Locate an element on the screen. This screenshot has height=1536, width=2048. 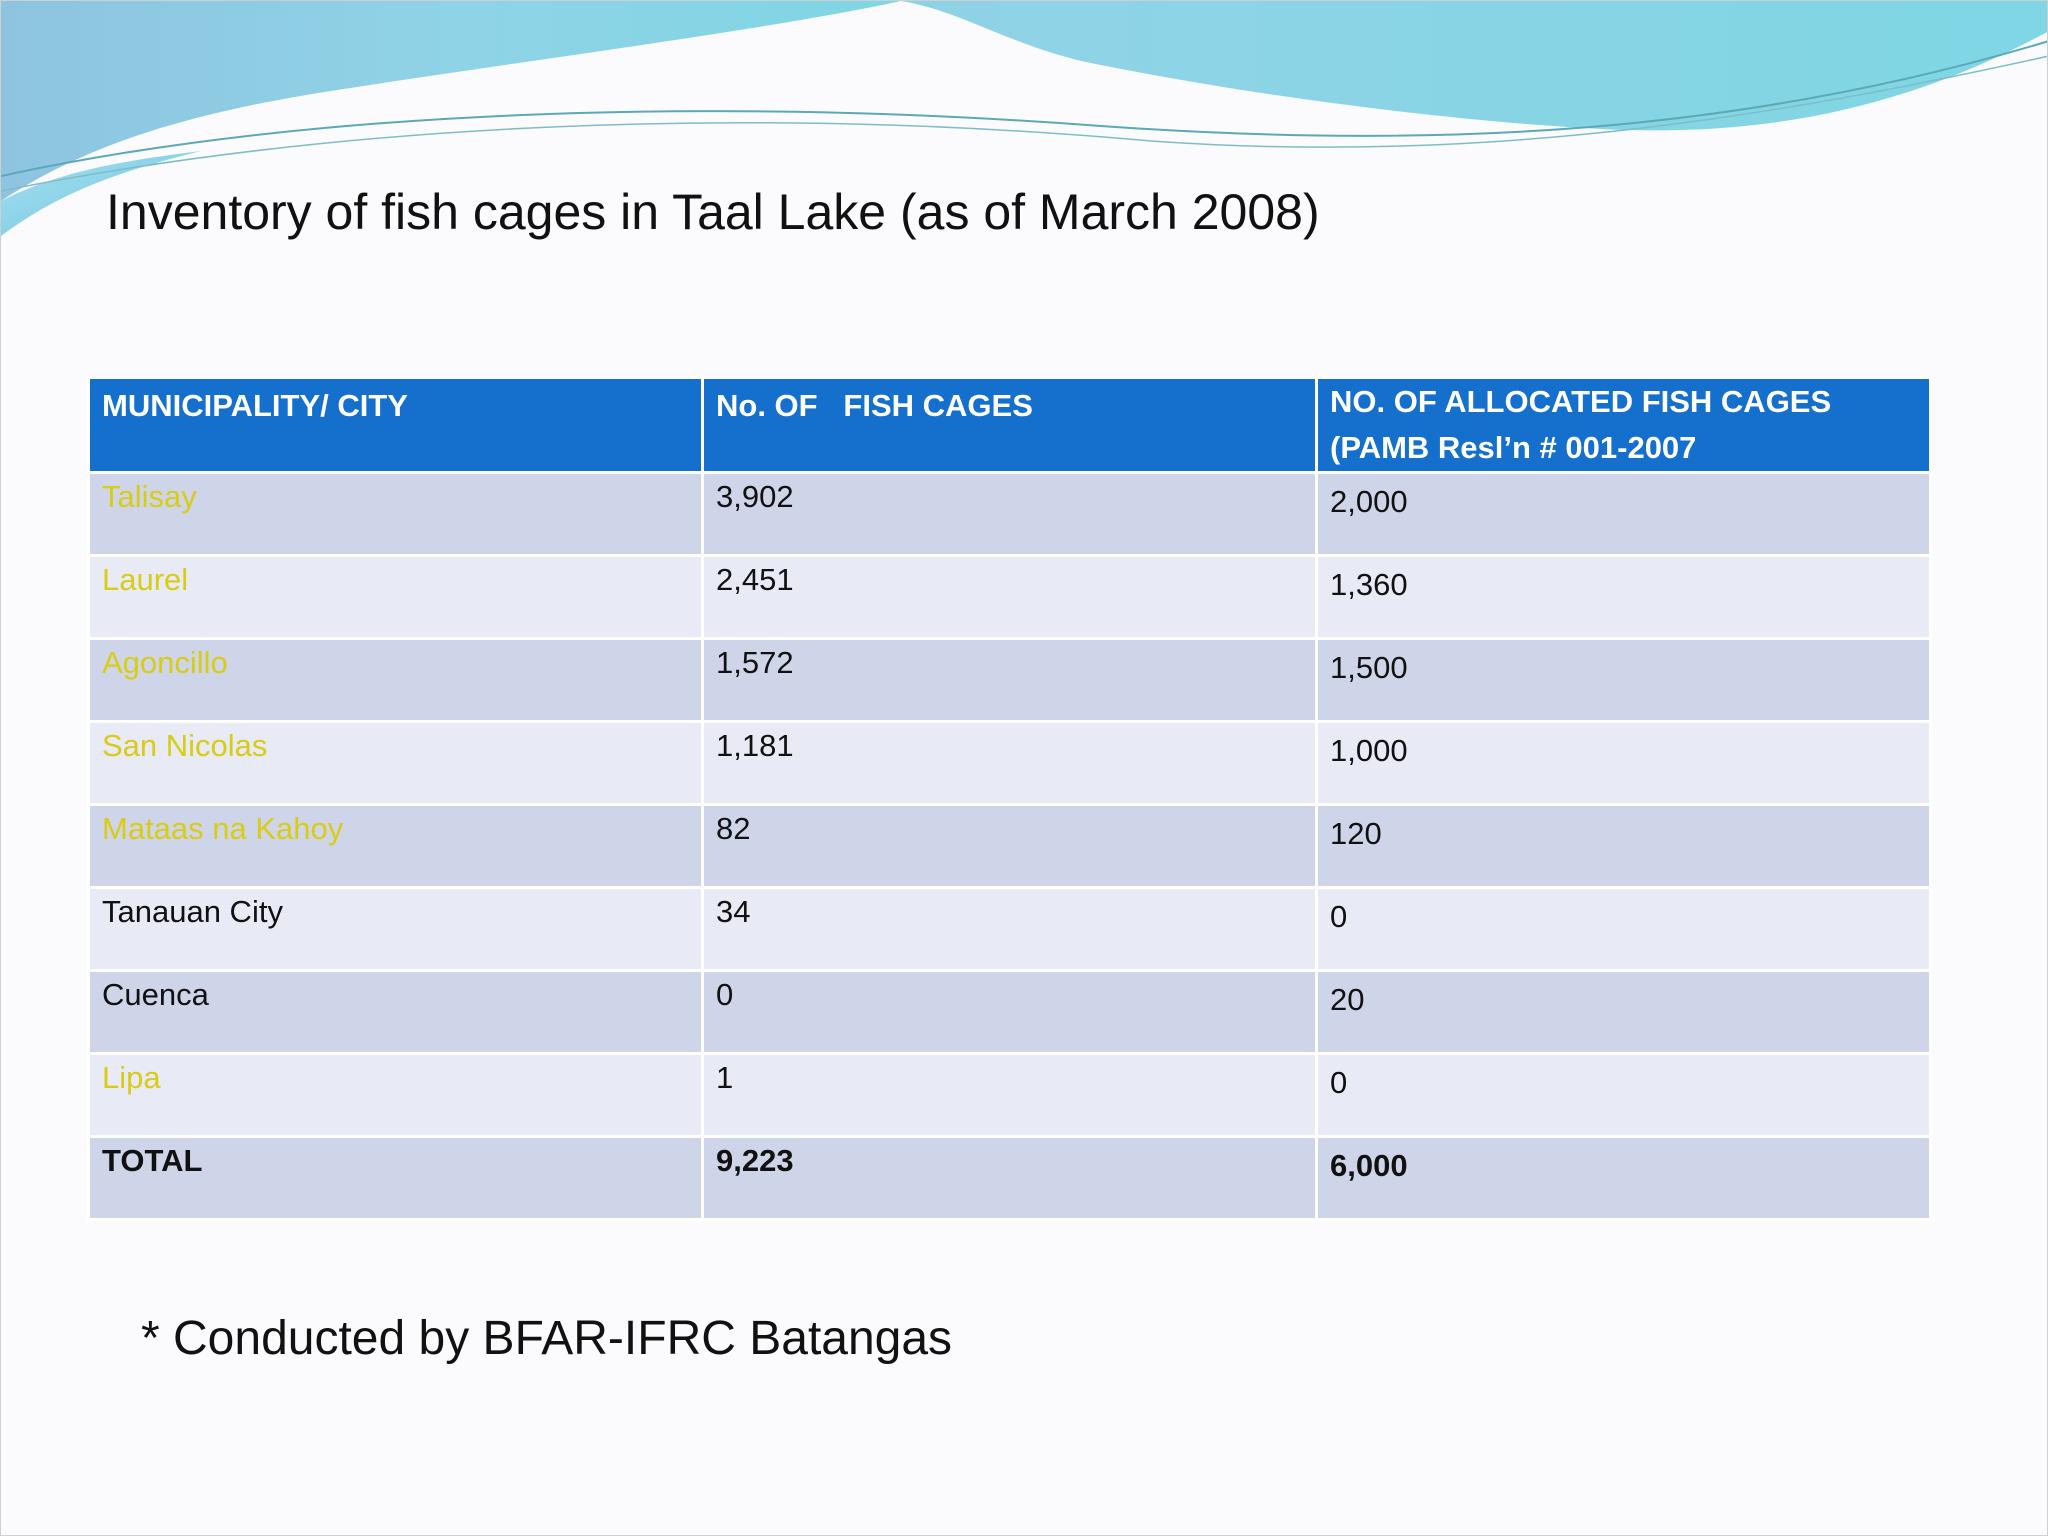
municipality-cell: Mataas na Kahoy is located at coordinates (395, 846).